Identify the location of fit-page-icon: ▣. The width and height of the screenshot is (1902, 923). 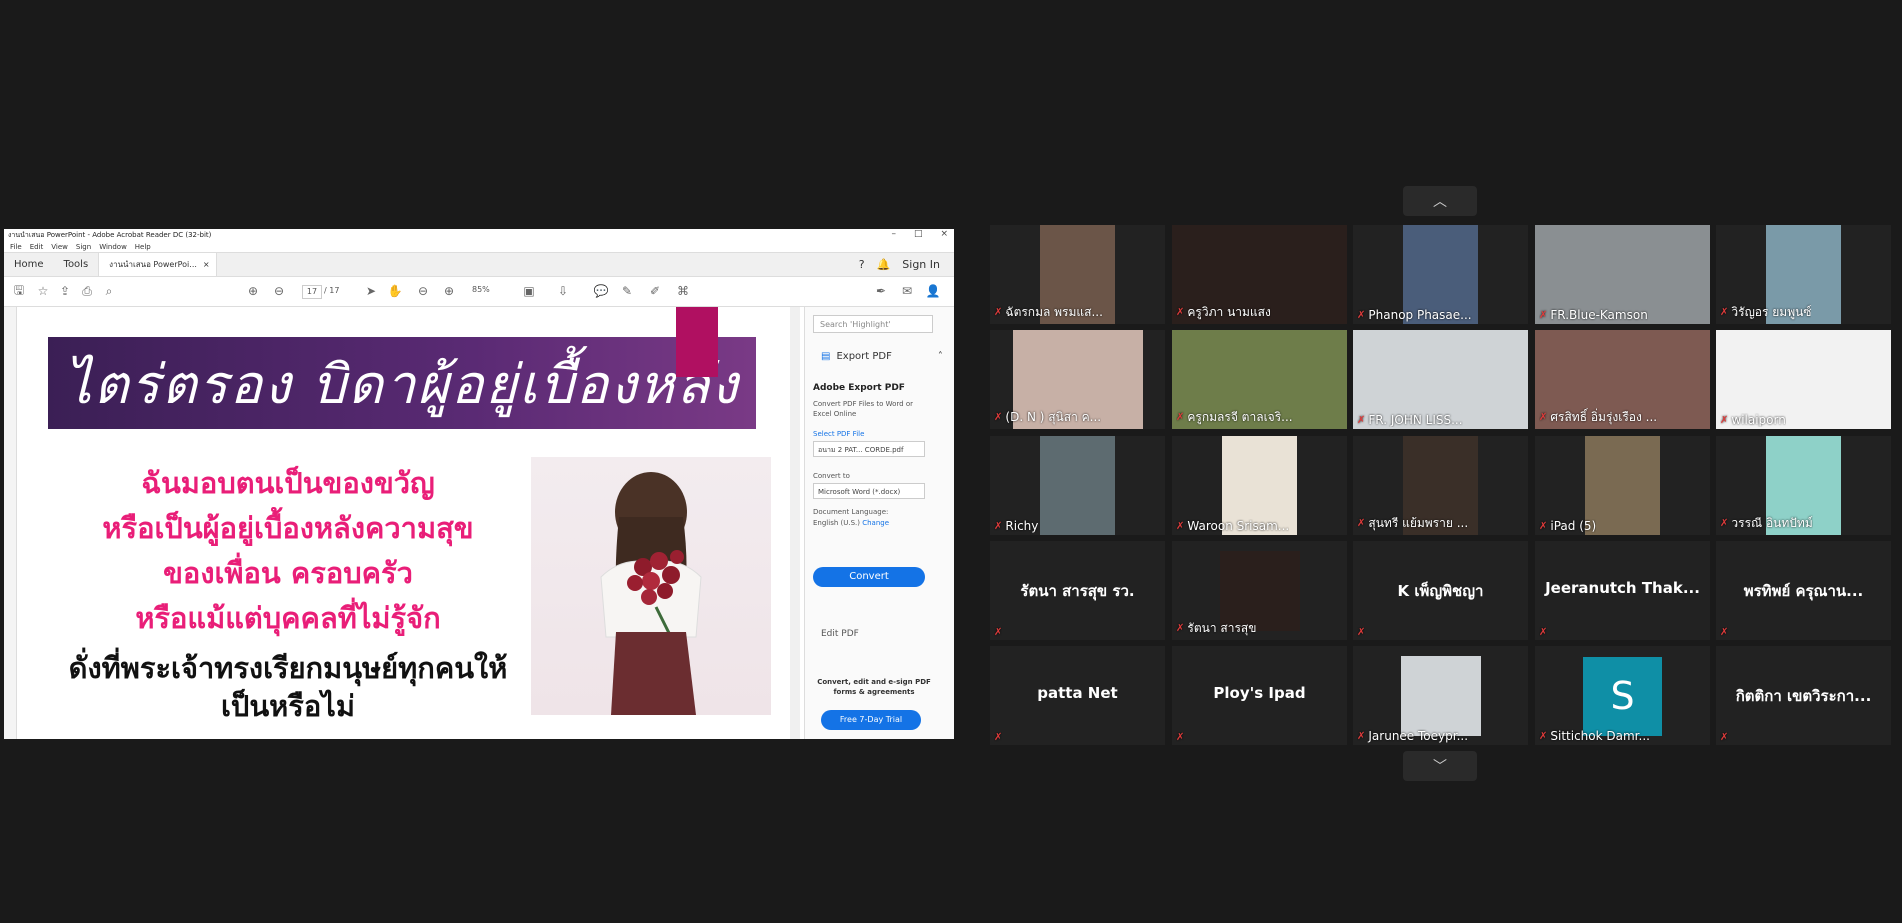
(529, 291).